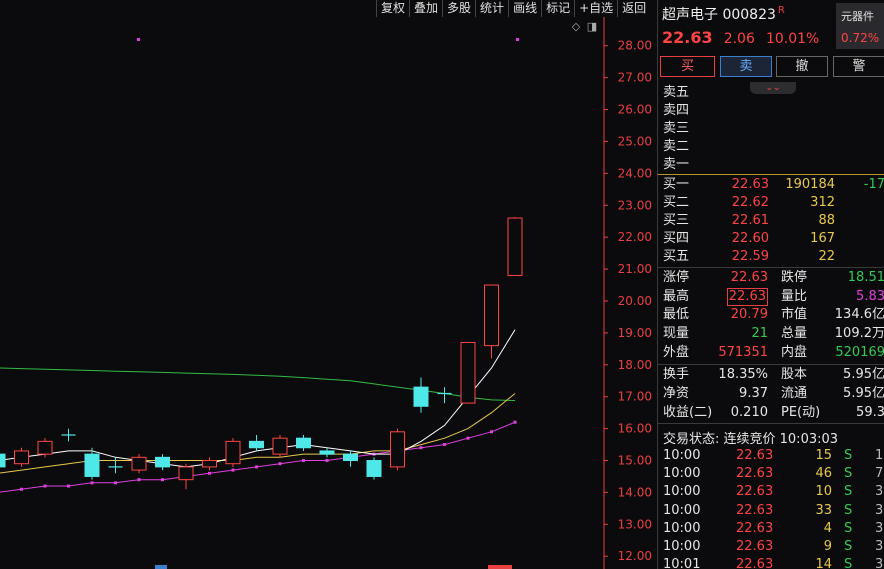  Describe the element at coordinates (687, 66) in the screenshot. I see `buy-button: 买` at that location.